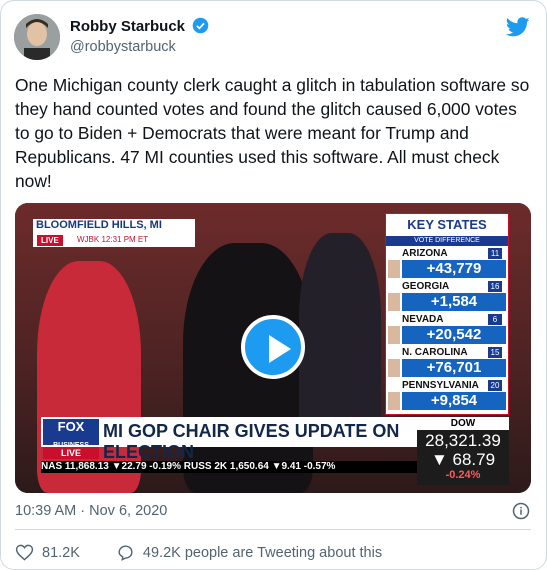  I want to click on state-name: PENNSYLVANIA, so click(440, 385).